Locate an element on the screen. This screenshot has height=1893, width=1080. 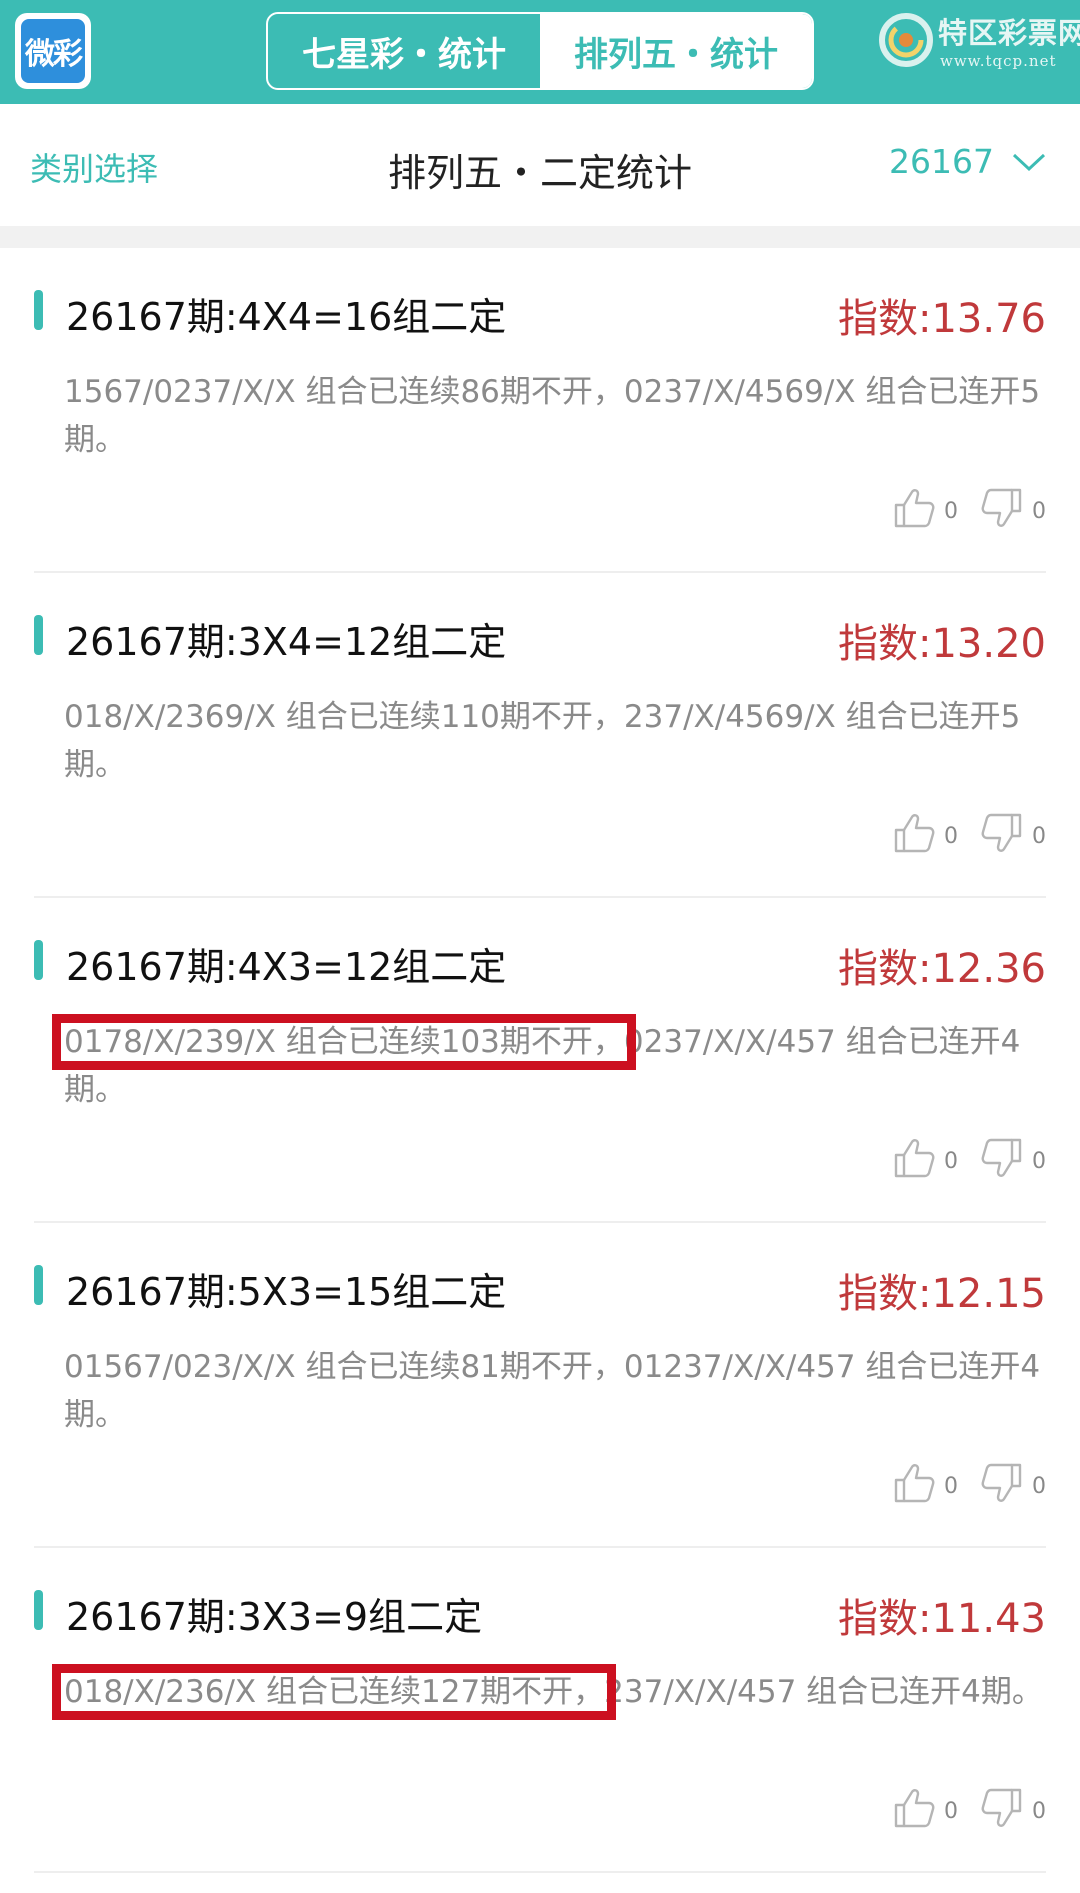
card-index: 指数:12.36 is located at coordinates (942, 969).